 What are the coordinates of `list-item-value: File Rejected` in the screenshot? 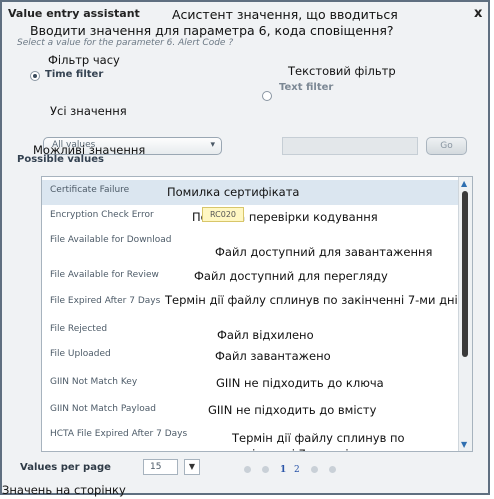 It's located at (79, 329).